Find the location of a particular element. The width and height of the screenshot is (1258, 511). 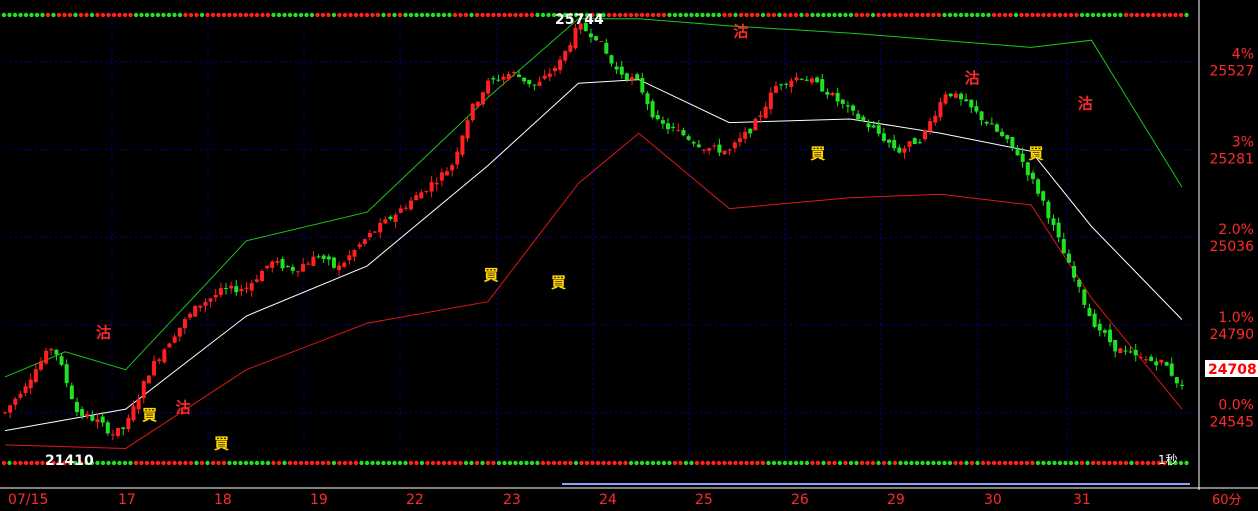

signal-label: 買 is located at coordinates (221, 444).